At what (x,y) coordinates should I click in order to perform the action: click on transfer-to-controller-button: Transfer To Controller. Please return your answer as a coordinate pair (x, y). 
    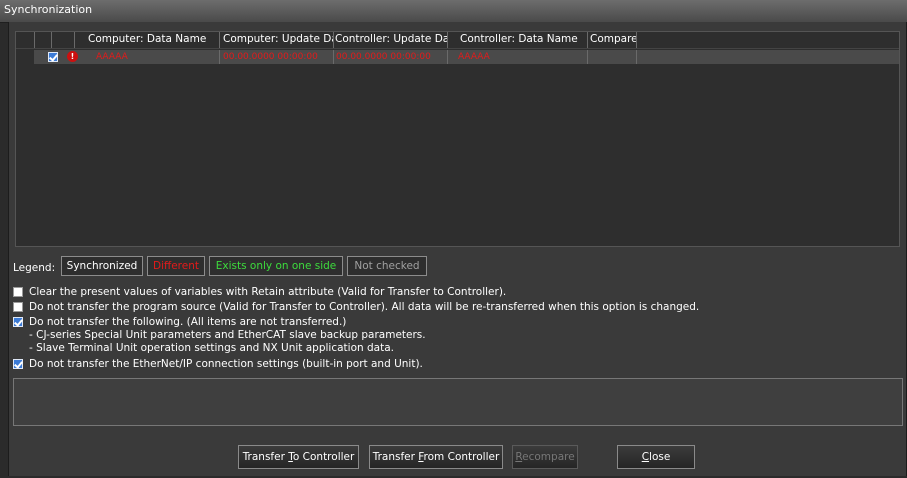
    Looking at the image, I should click on (298, 457).